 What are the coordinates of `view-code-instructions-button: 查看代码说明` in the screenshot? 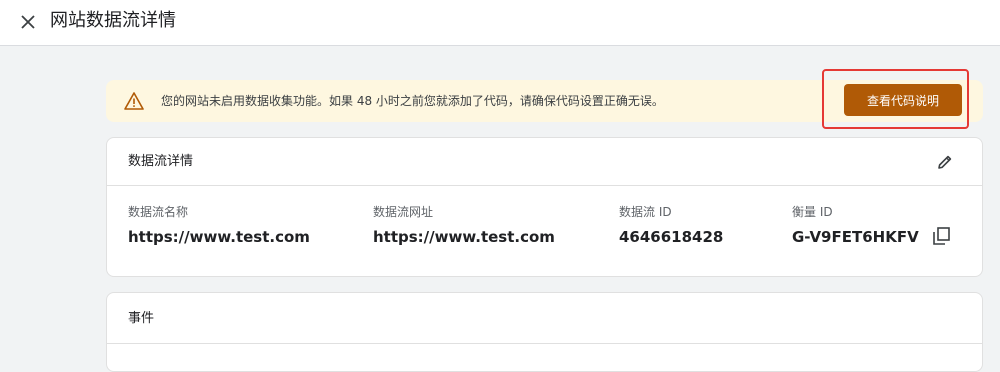 It's located at (903, 100).